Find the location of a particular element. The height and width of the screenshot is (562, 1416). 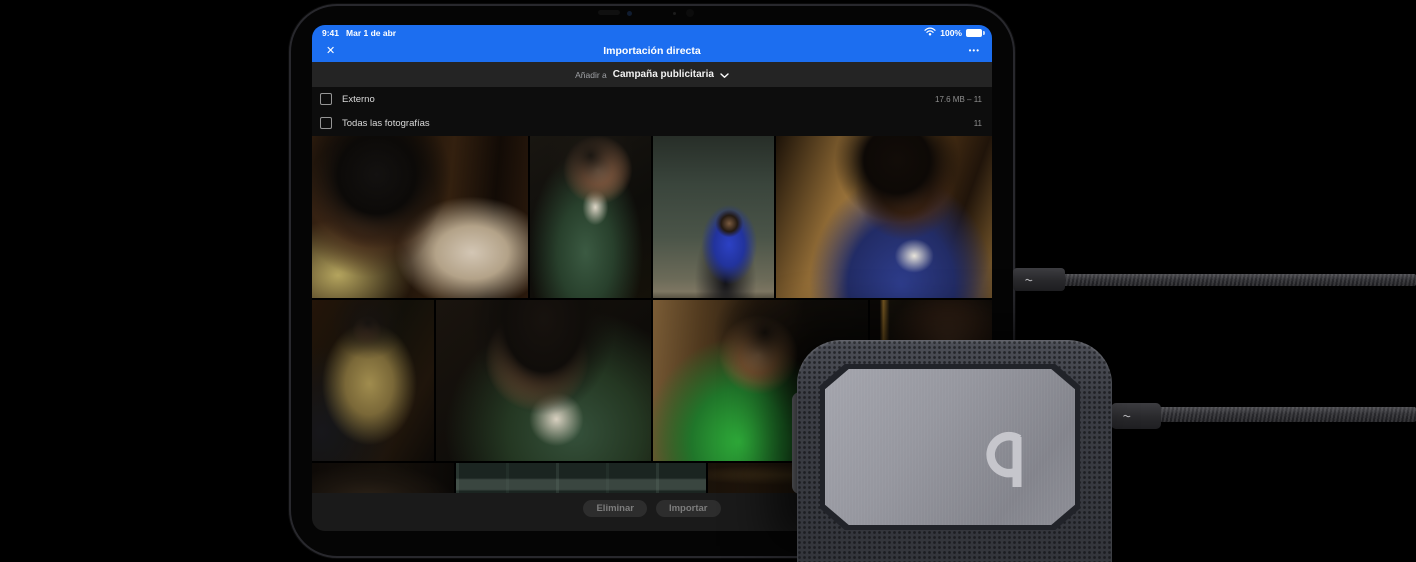

status-right: 100% is located at coordinates (954, 32).